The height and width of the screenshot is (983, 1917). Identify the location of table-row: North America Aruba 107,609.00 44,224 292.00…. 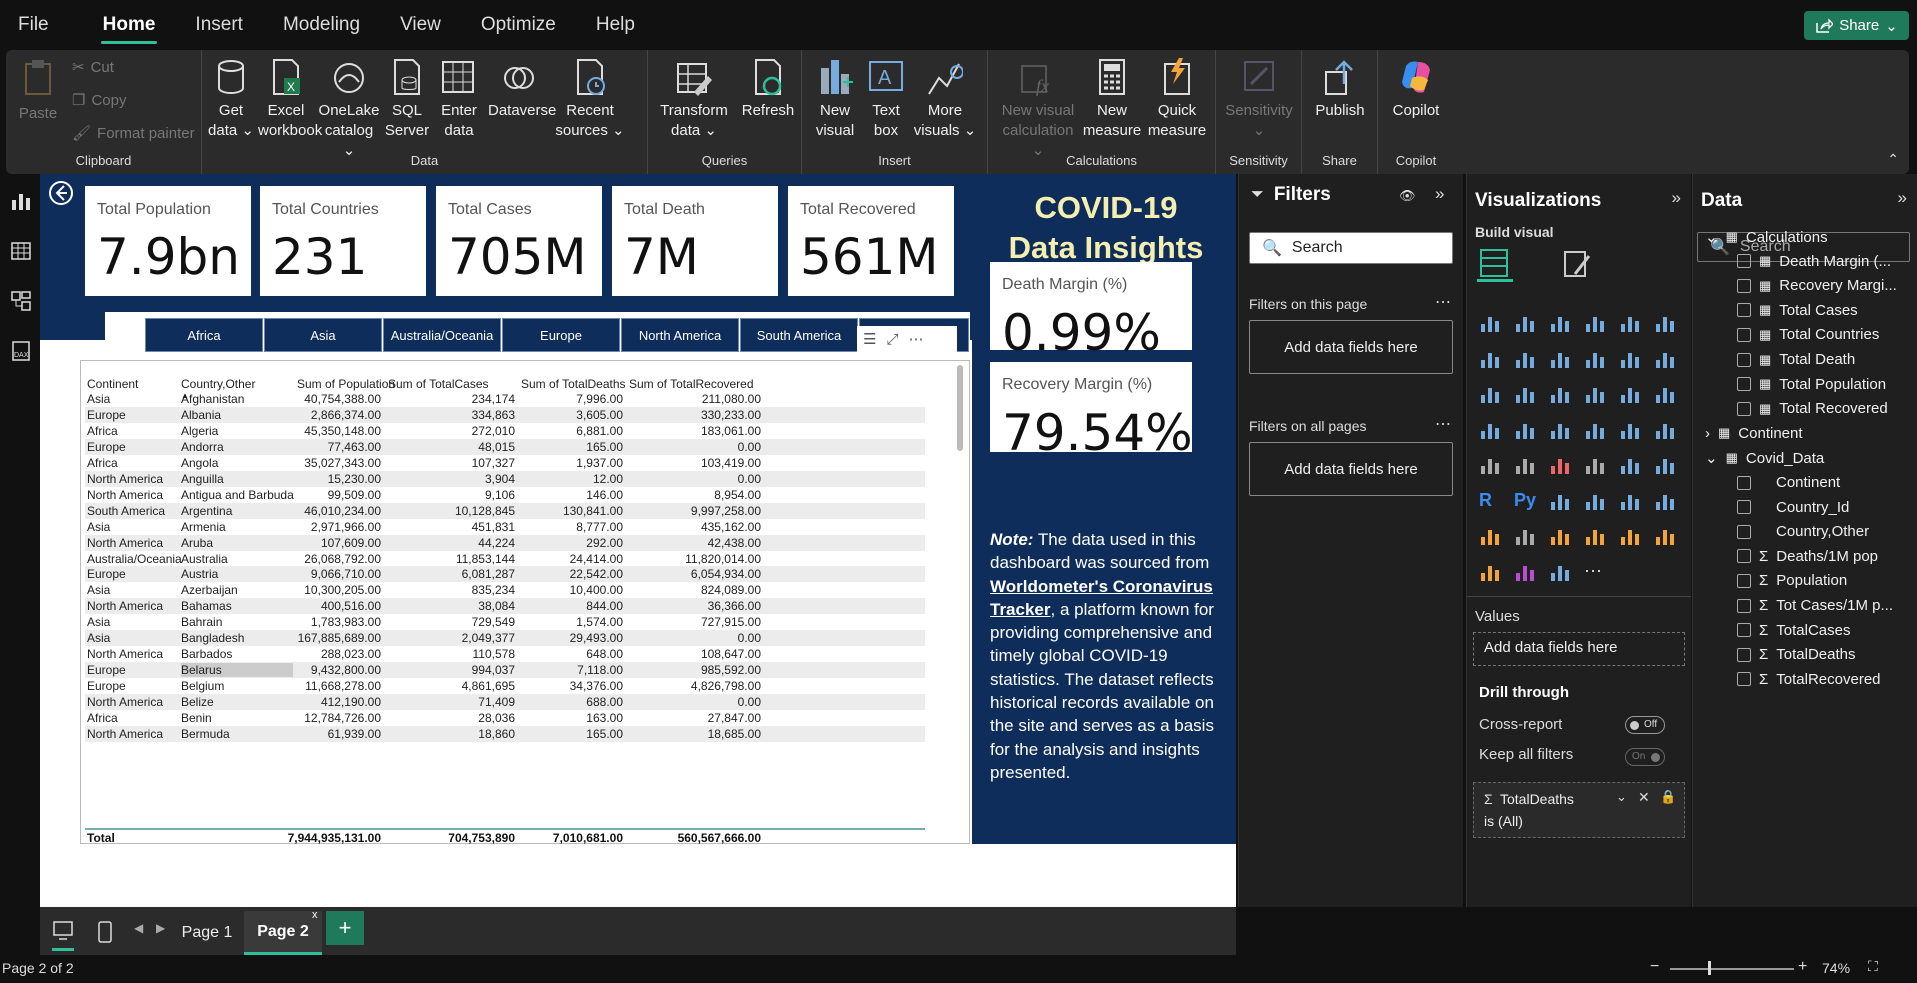
(505, 542).